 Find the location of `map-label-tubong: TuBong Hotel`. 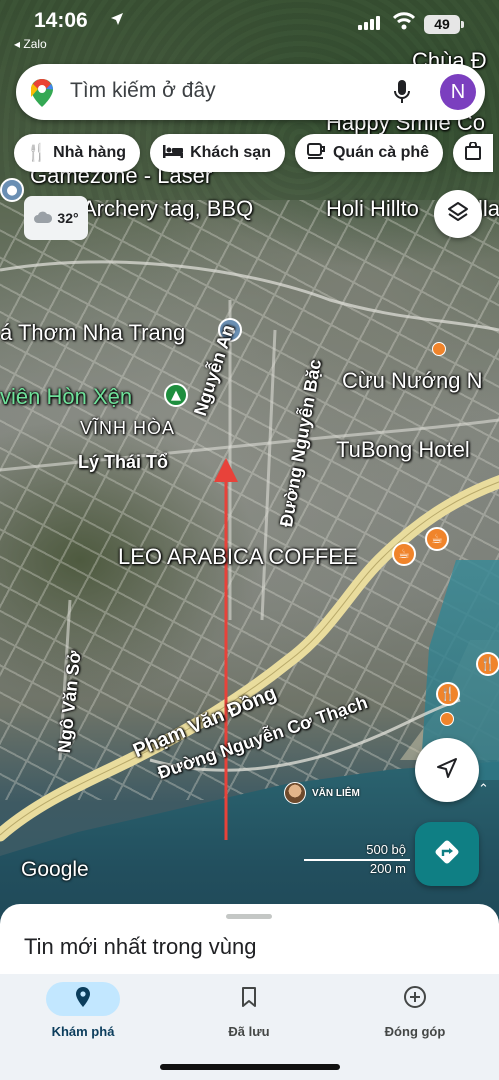

map-label-tubong: TuBong Hotel is located at coordinates (403, 450).